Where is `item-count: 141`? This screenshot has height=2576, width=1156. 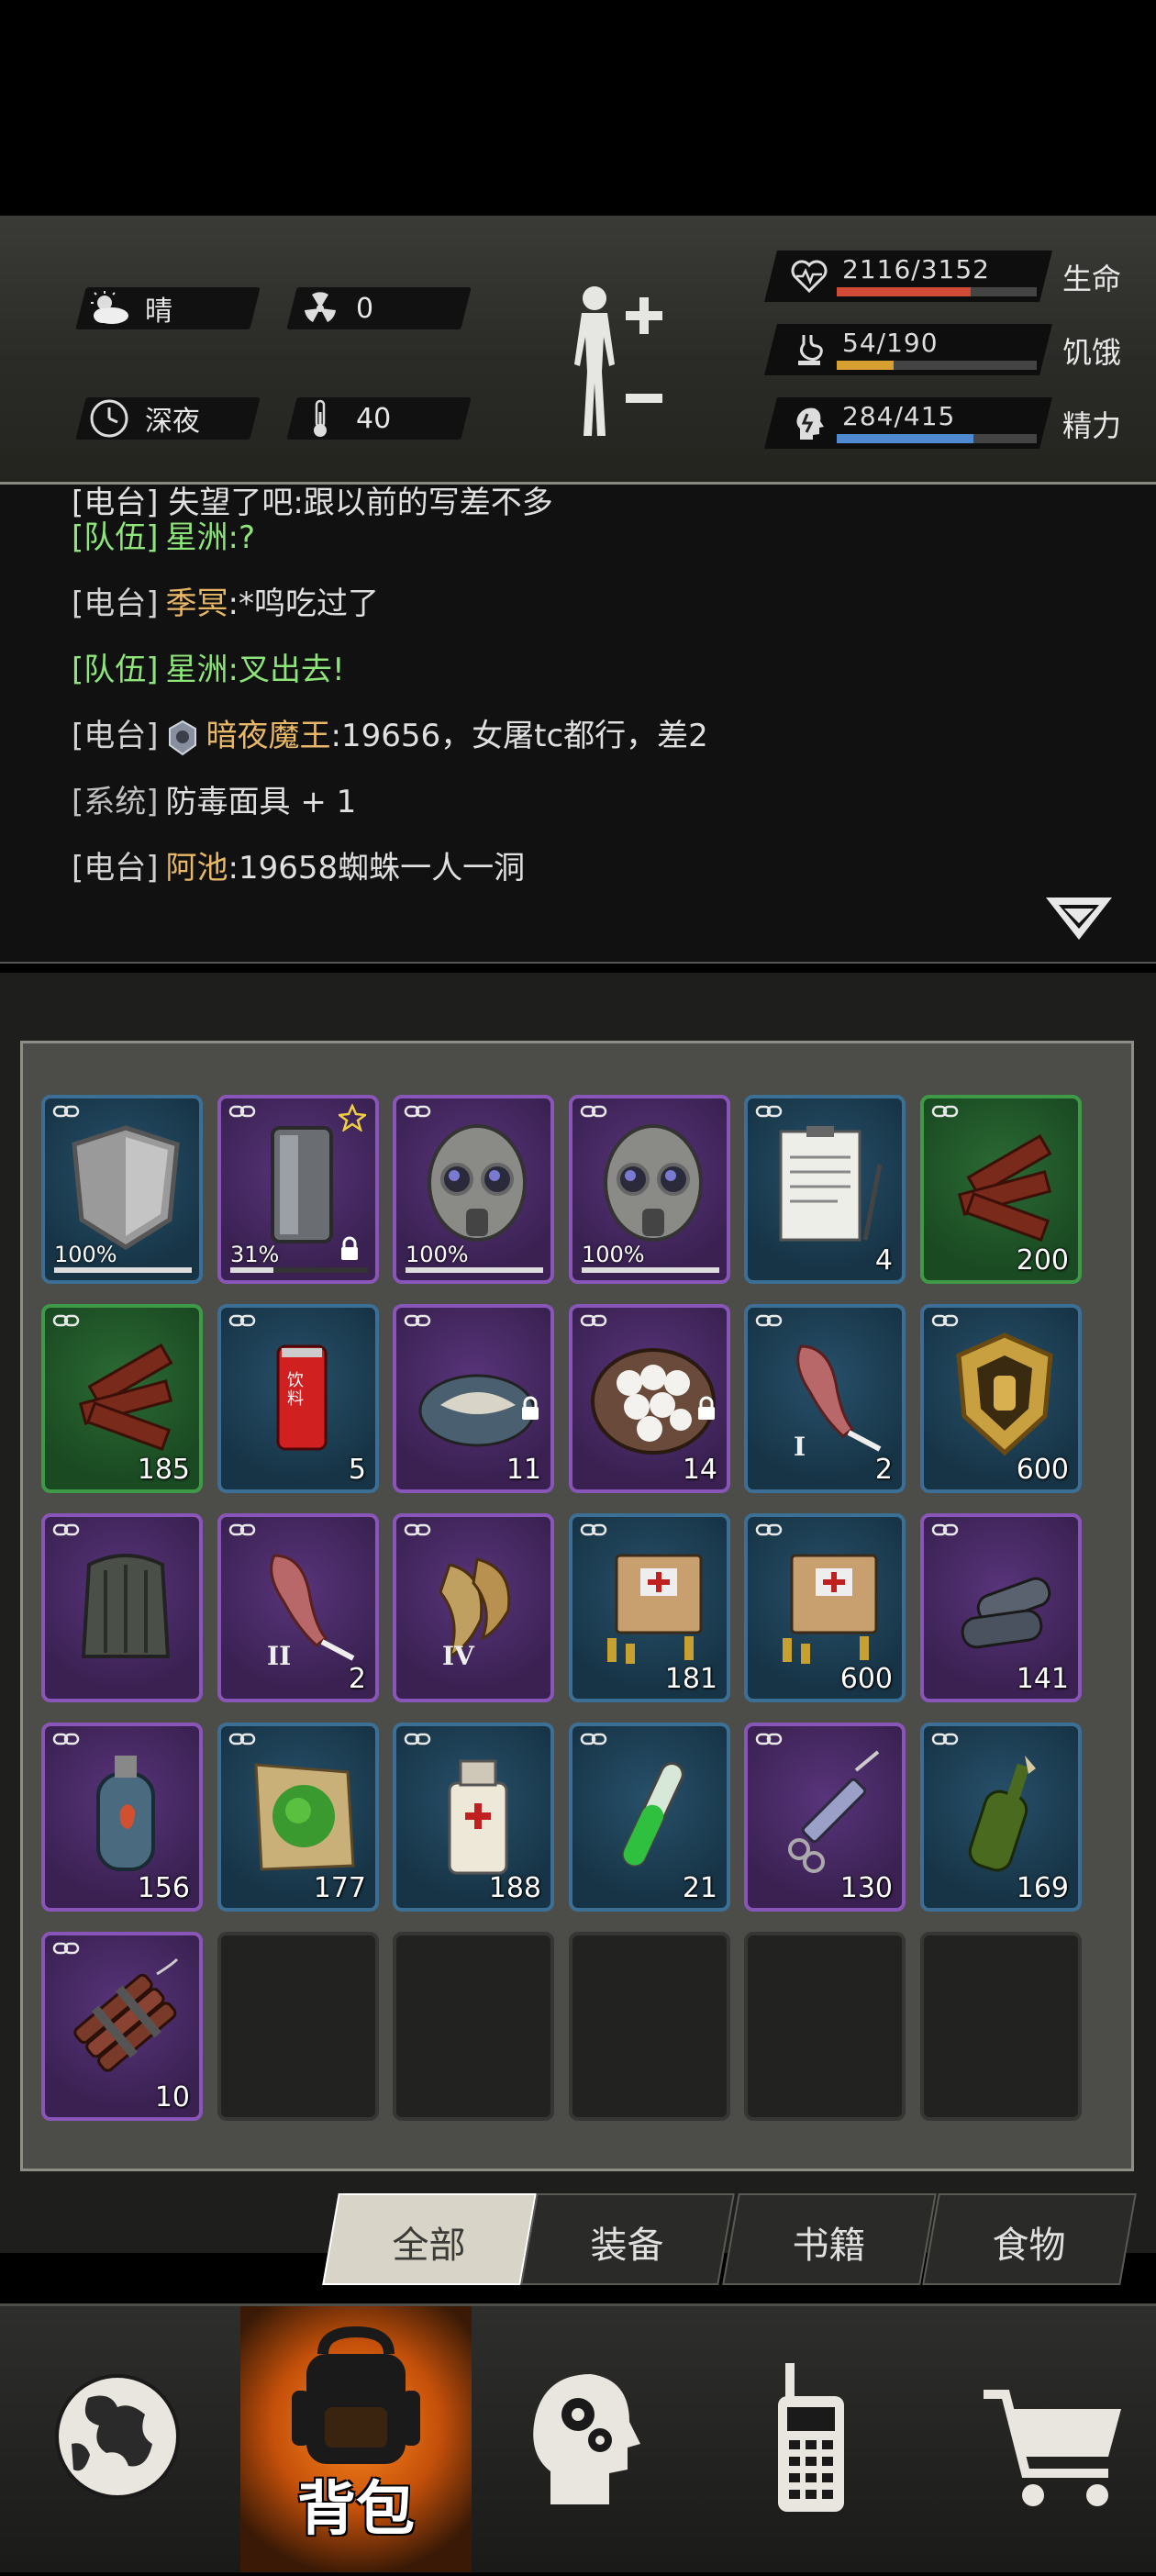
item-count: 141 is located at coordinates (1042, 1679).